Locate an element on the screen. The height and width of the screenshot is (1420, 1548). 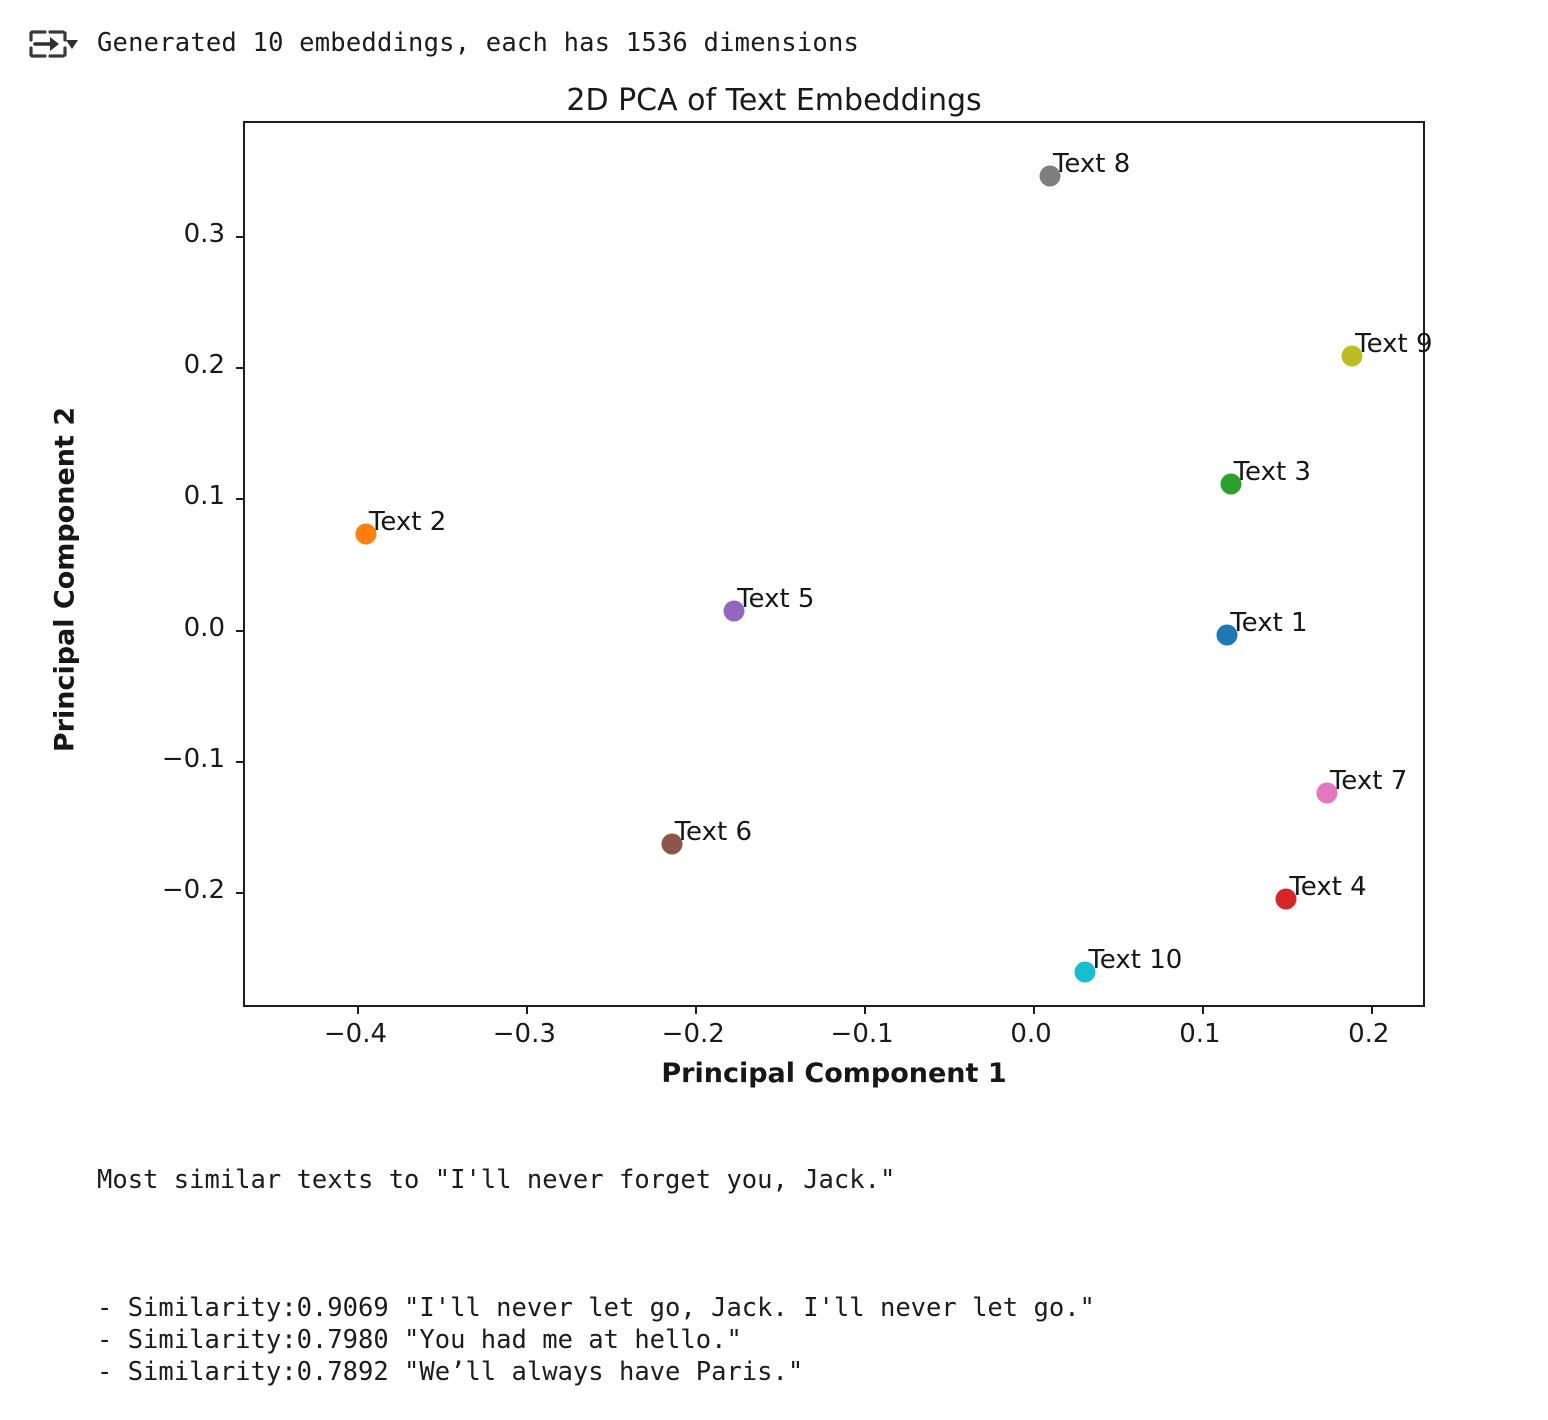
scatter-point-label: Text 5 is located at coordinates (776, 599).